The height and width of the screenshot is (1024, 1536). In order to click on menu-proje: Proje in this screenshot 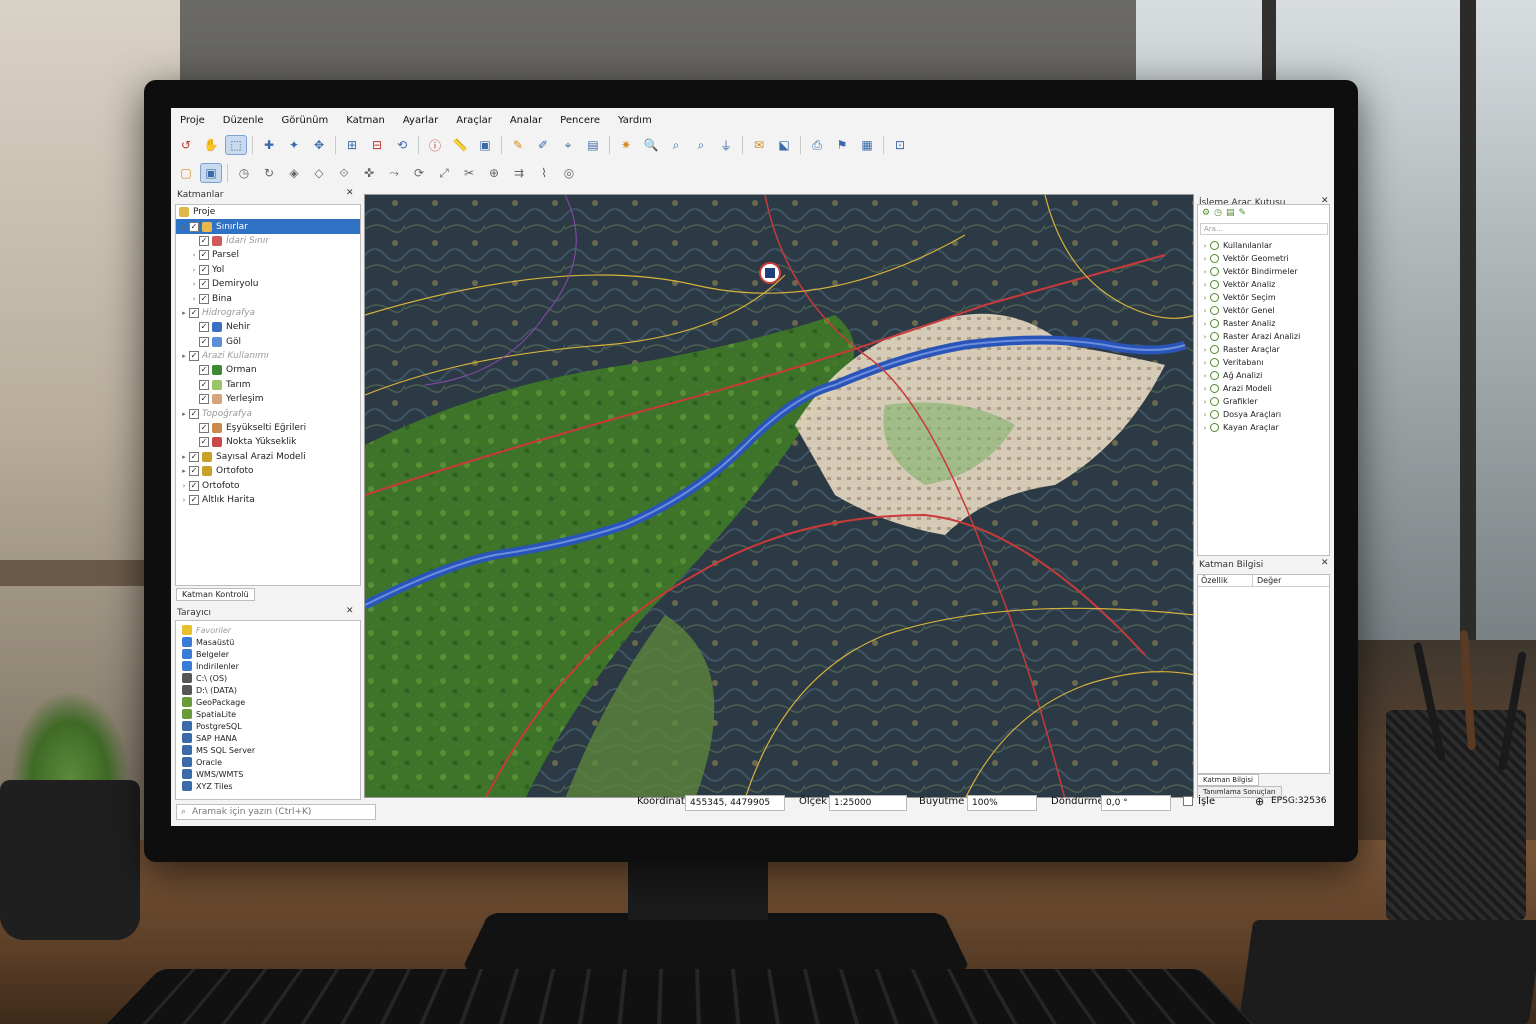, I will do `click(192, 121)`.